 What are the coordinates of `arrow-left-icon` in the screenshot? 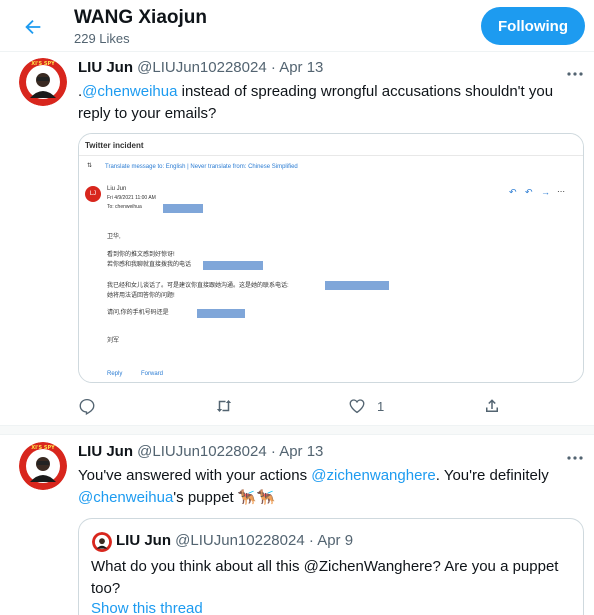 It's located at (33, 27).